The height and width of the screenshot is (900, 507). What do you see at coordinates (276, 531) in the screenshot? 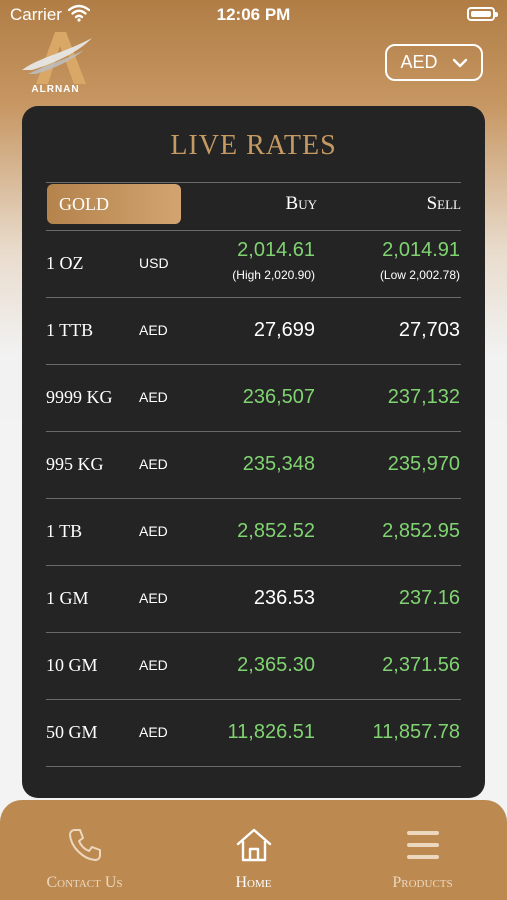
I see `buy-price: 2,852.52` at bounding box center [276, 531].